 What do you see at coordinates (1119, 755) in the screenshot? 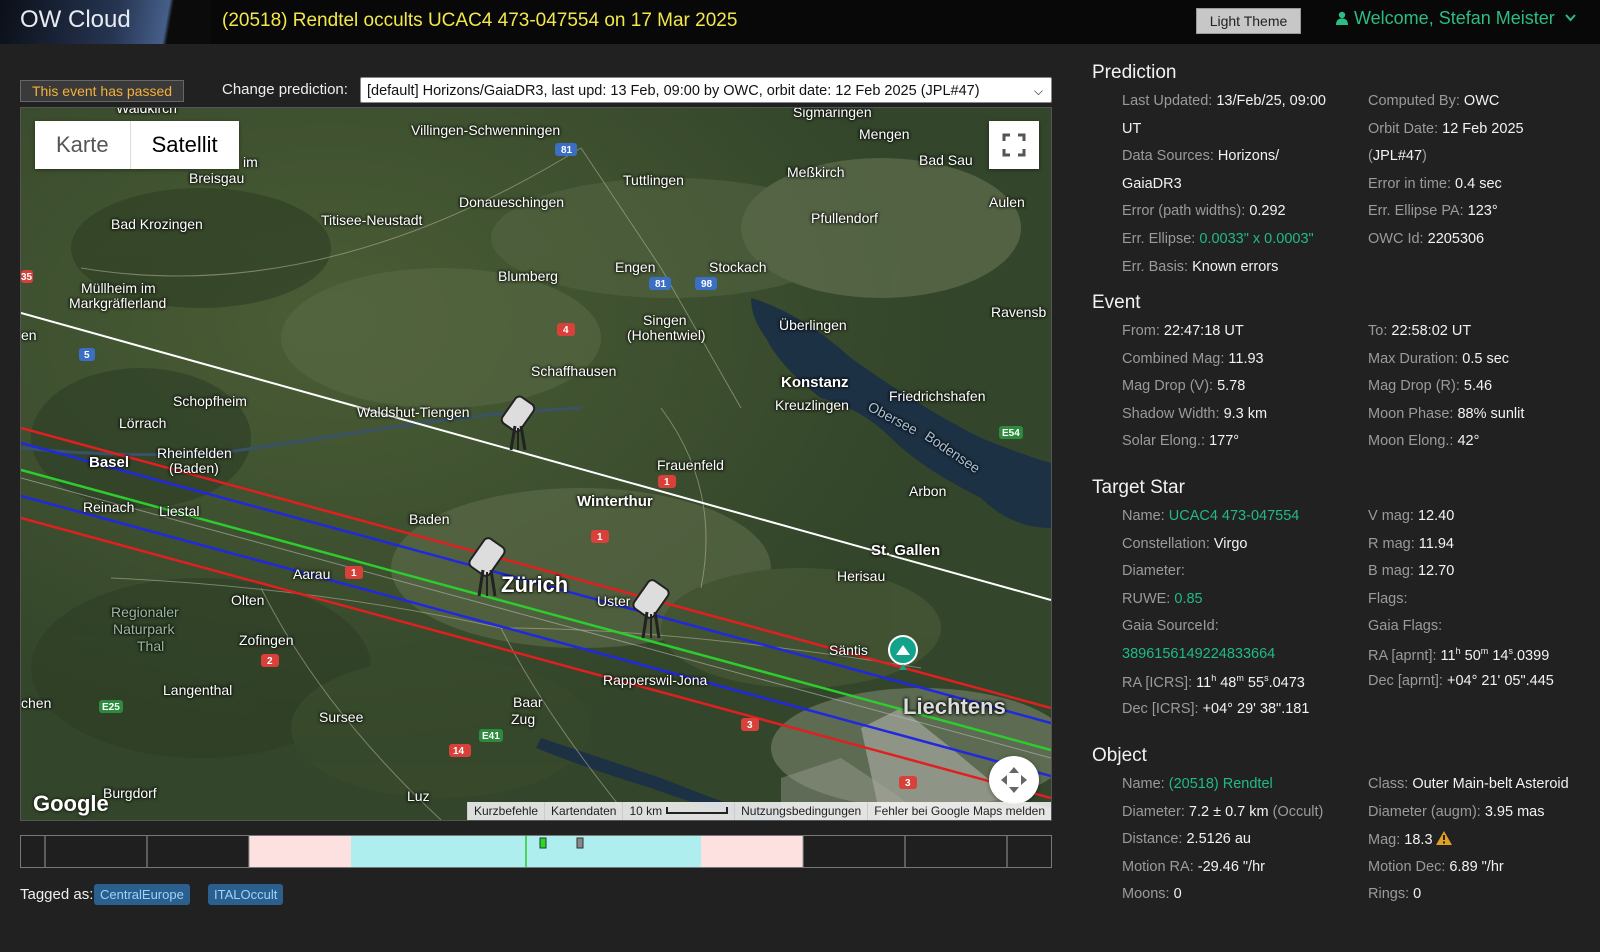
I see `object-heading: Object` at bounding box center [1119, 755].